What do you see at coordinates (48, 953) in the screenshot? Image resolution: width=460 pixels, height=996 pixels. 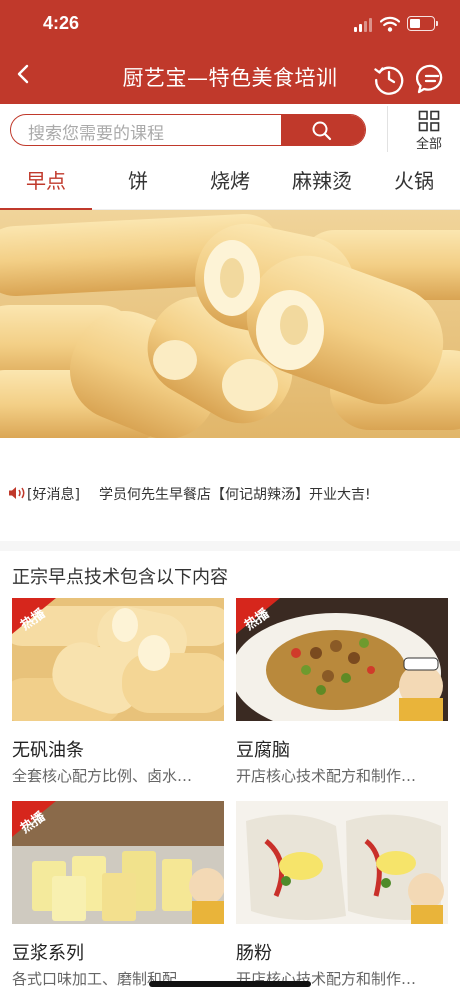 I see `course-name: 豆浆系列` at bounding box center [48, 953].